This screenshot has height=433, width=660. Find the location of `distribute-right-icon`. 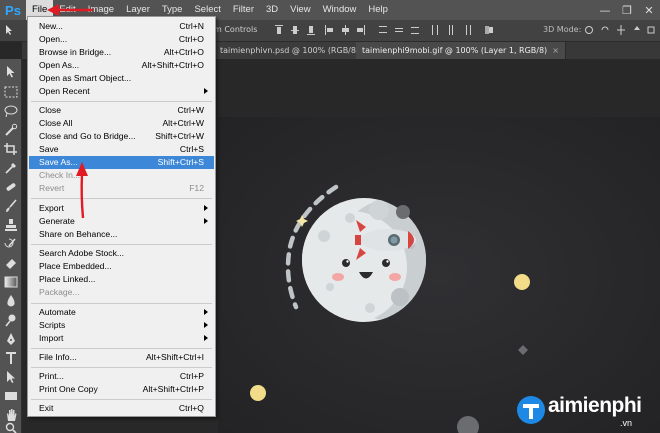

distribute-right-icon is located at coordinates (467, 30).